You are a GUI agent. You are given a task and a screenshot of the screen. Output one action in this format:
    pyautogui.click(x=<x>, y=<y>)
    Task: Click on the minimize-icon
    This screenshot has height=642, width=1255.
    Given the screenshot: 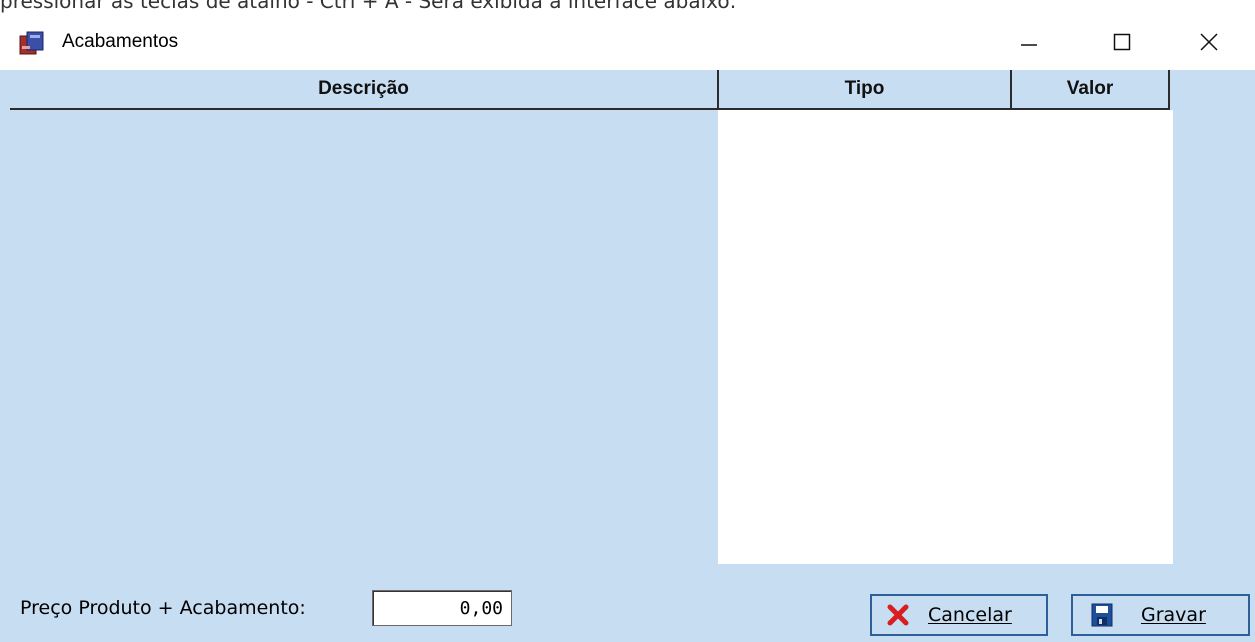 What is the action you would take?
    pyautogui.click(x=1029, y=45)
    